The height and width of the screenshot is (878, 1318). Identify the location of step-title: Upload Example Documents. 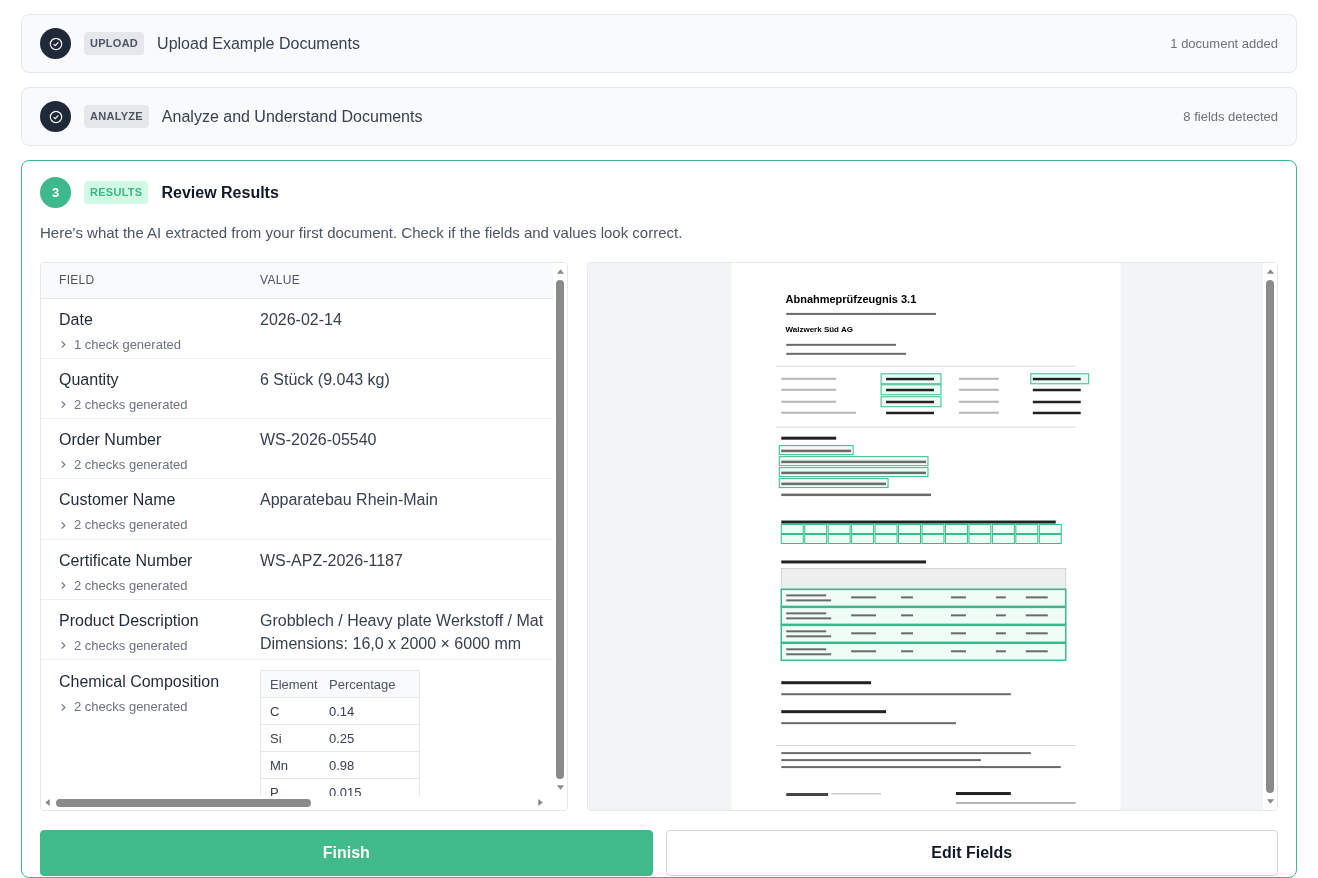
(258, 43).